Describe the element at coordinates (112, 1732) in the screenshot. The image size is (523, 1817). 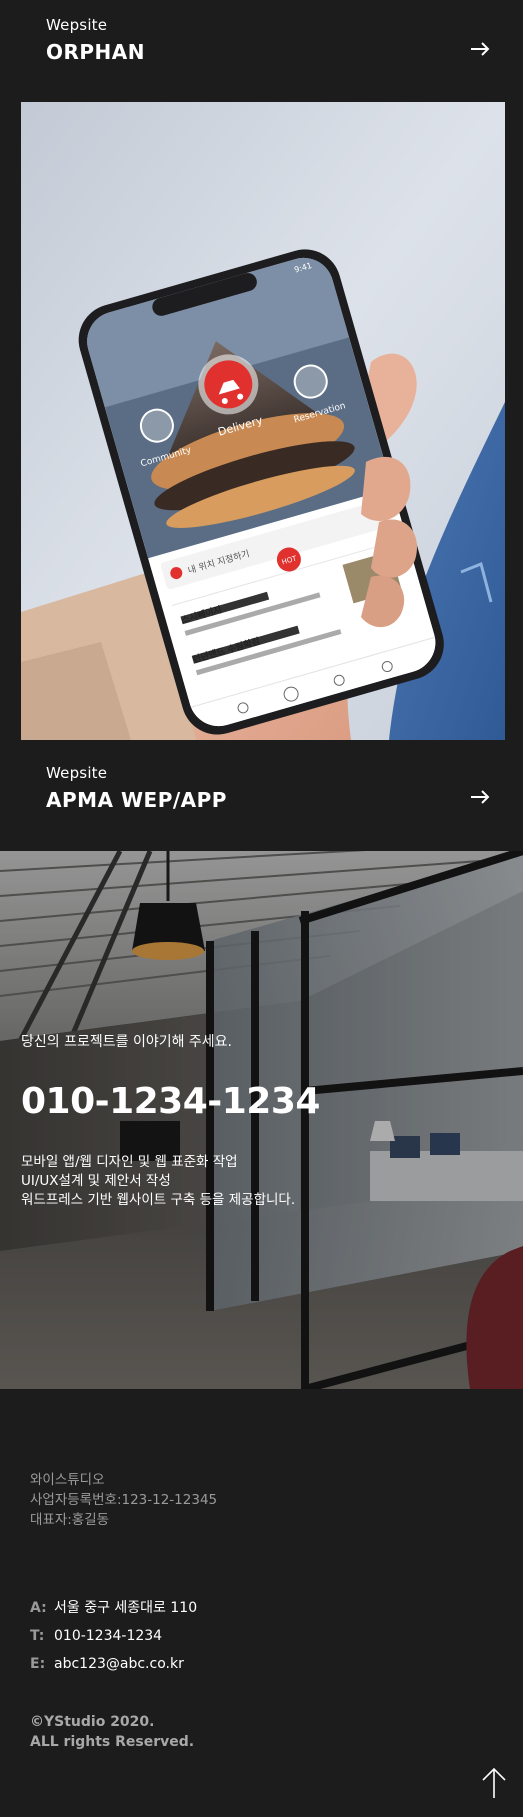
I see `copyright: ©YStudio 2020. ALL rights Reserved.` at that location.